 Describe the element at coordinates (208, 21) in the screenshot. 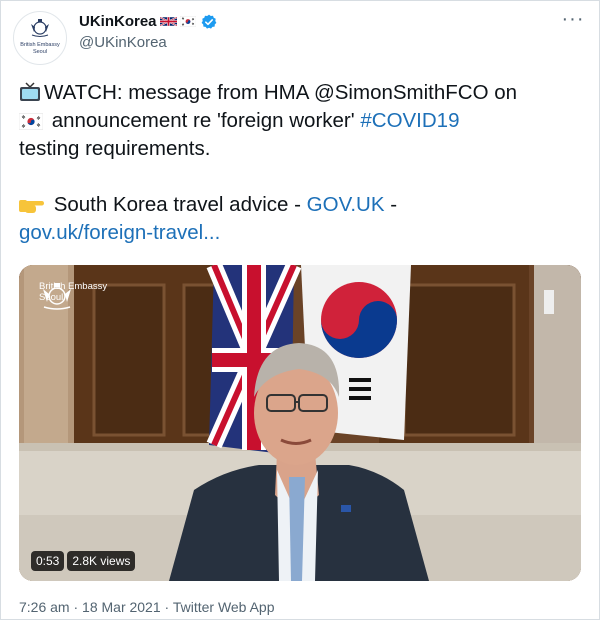

I see `verified-badge-icon` at that location.